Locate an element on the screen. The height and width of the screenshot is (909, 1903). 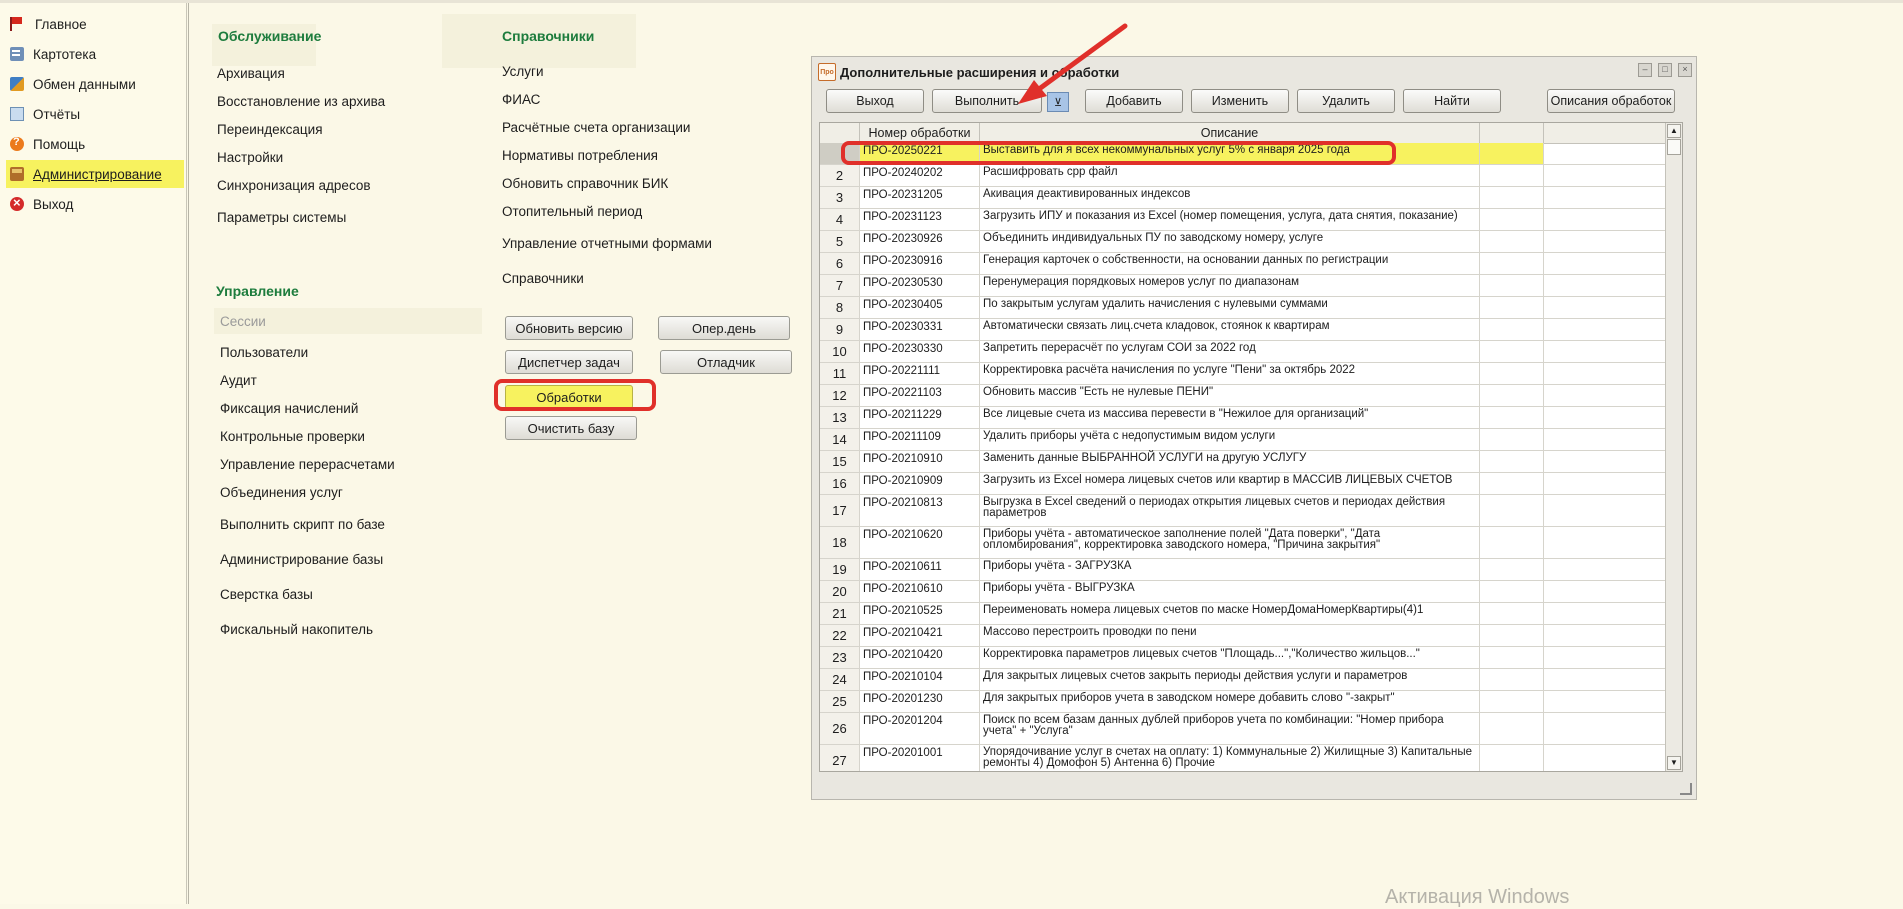
windows-activation-watermark: Активация Windows is located at coordinates (1477, 897).